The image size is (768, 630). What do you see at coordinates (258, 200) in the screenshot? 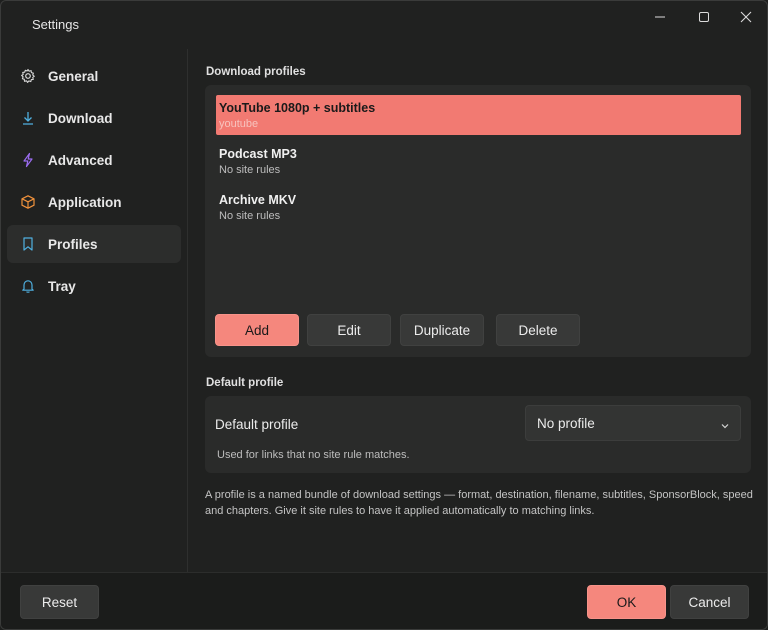
I see `profile-name: Archive MKV` at bounding box center [258, 200].